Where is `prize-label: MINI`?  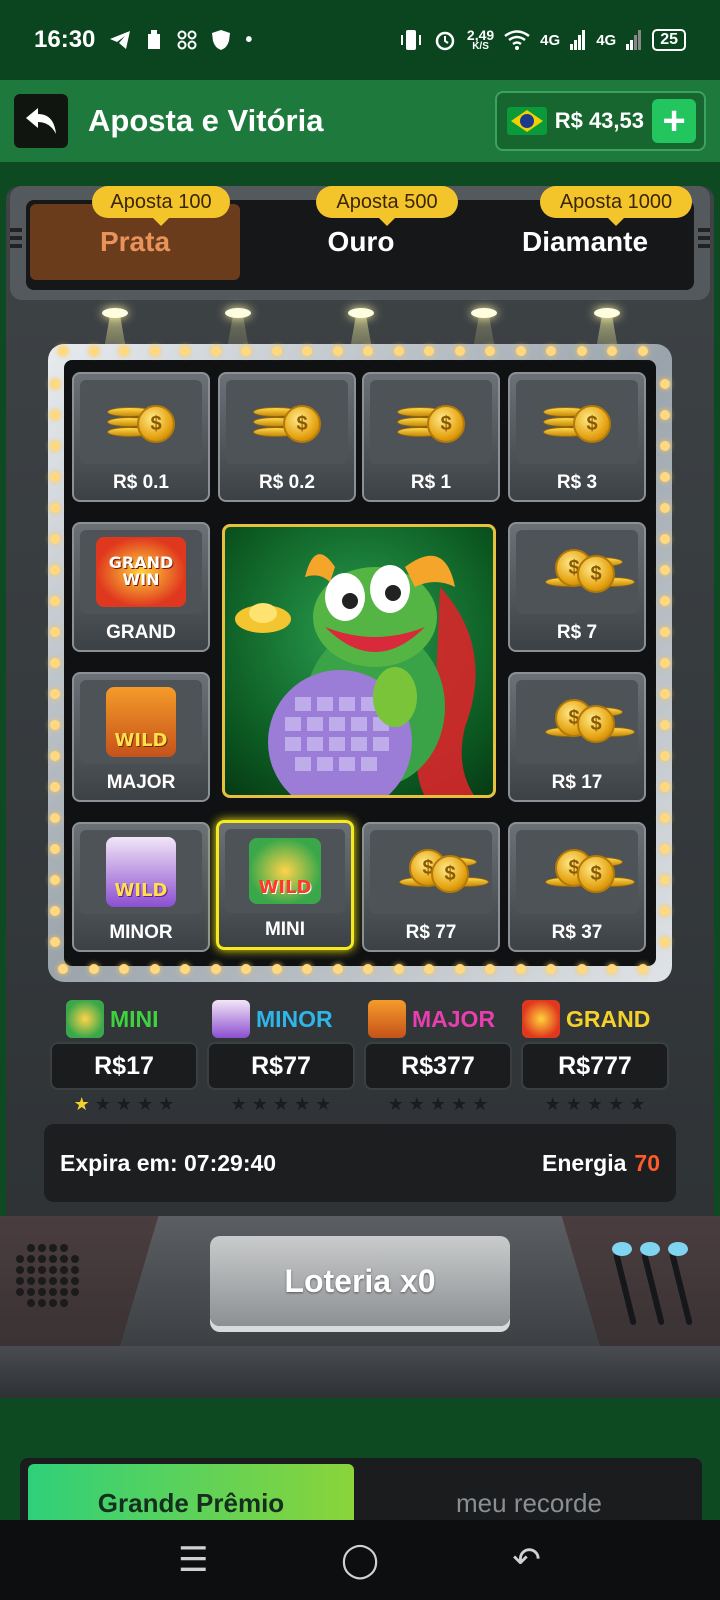 prize-label: MINI is located at coordinates (285, 929).